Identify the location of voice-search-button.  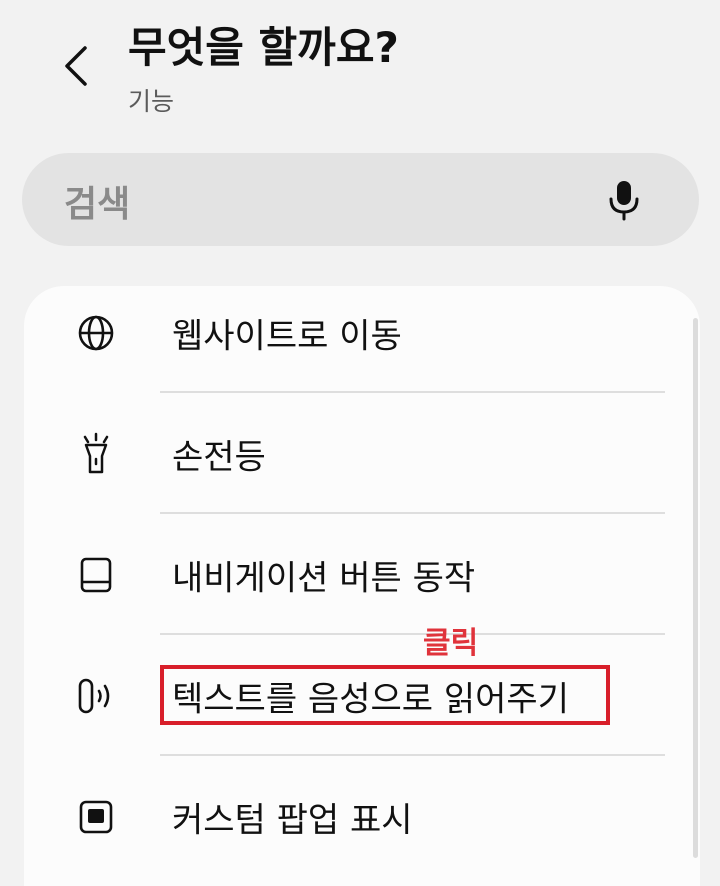
(624, 200).